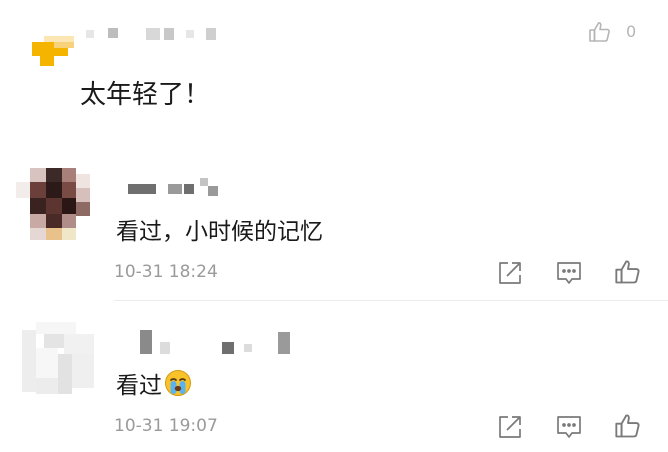 Image resolution: width=668 pixels, height=452 pixels. I want to click on comment-text: 太年轻了！, so click(145, 95).